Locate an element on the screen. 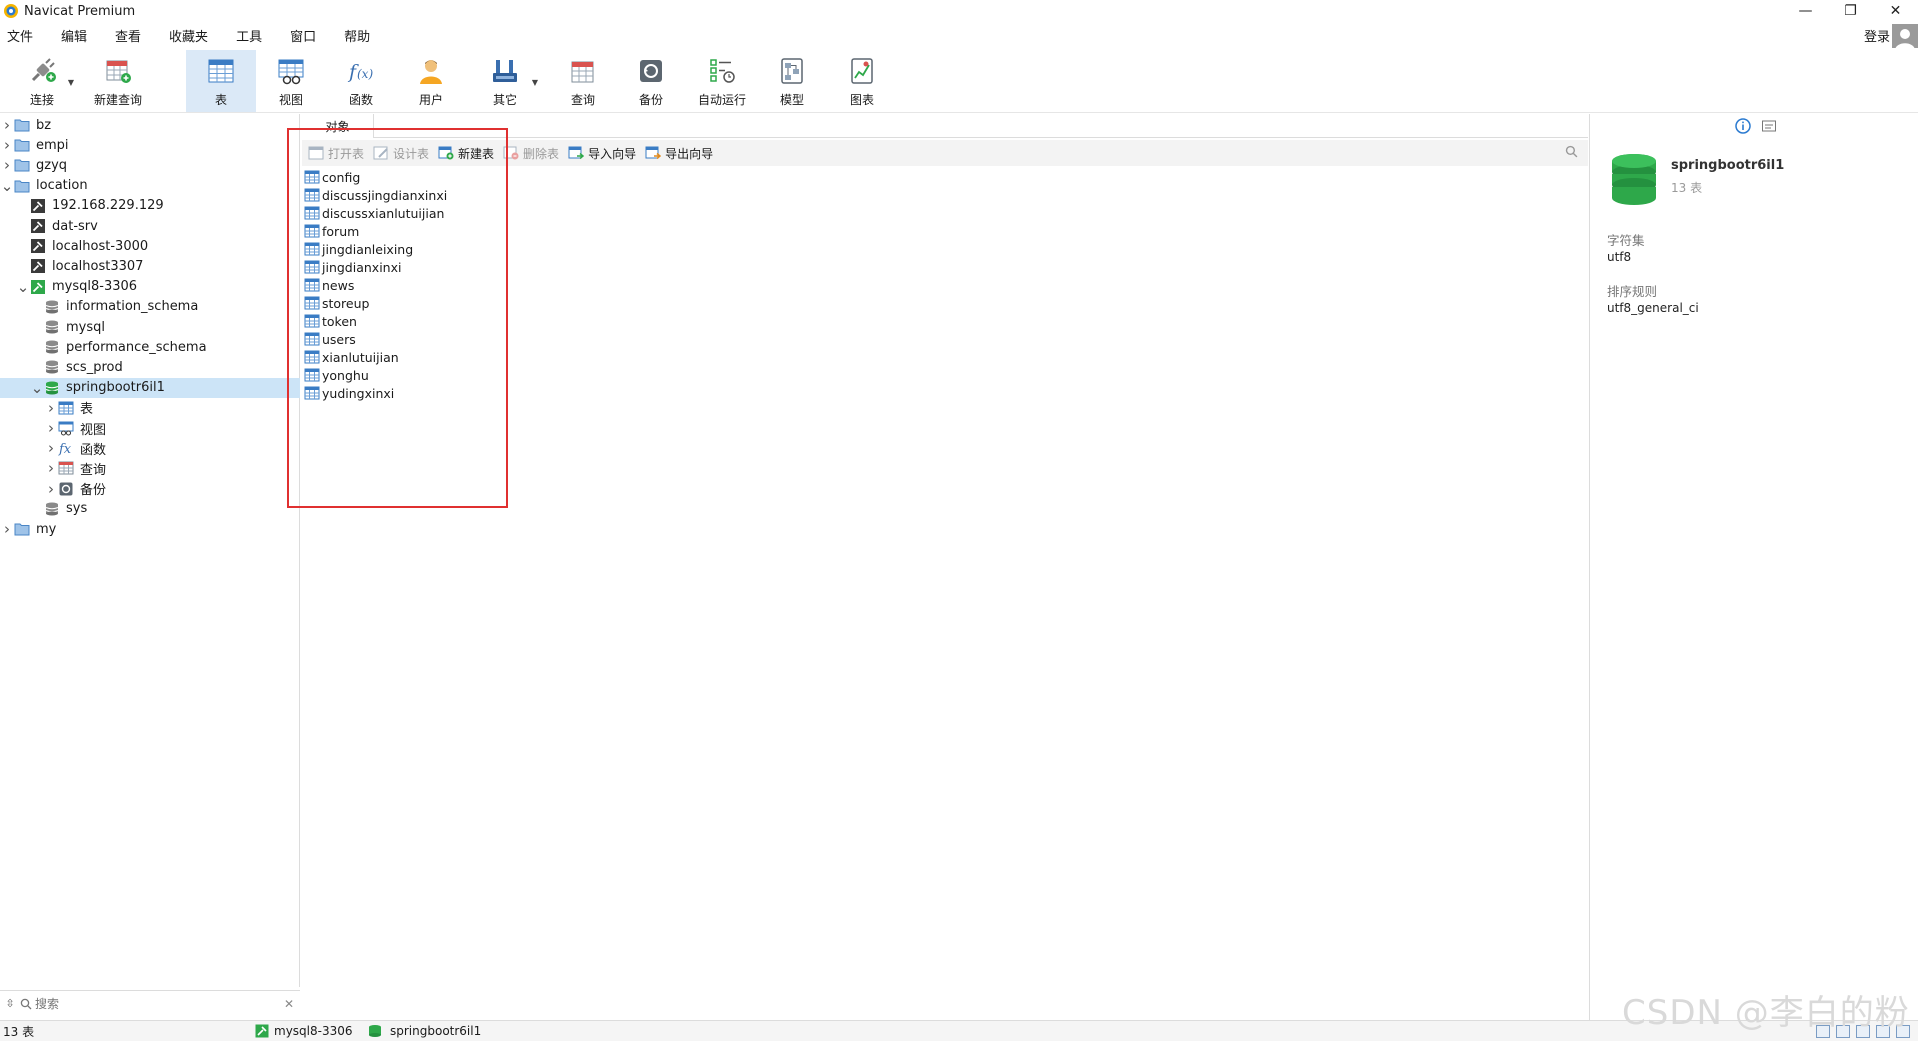 Image resolution: width=1918 pixels, height=1041 pixels. close-button: ✕ is located at coordinates (1895, 11).